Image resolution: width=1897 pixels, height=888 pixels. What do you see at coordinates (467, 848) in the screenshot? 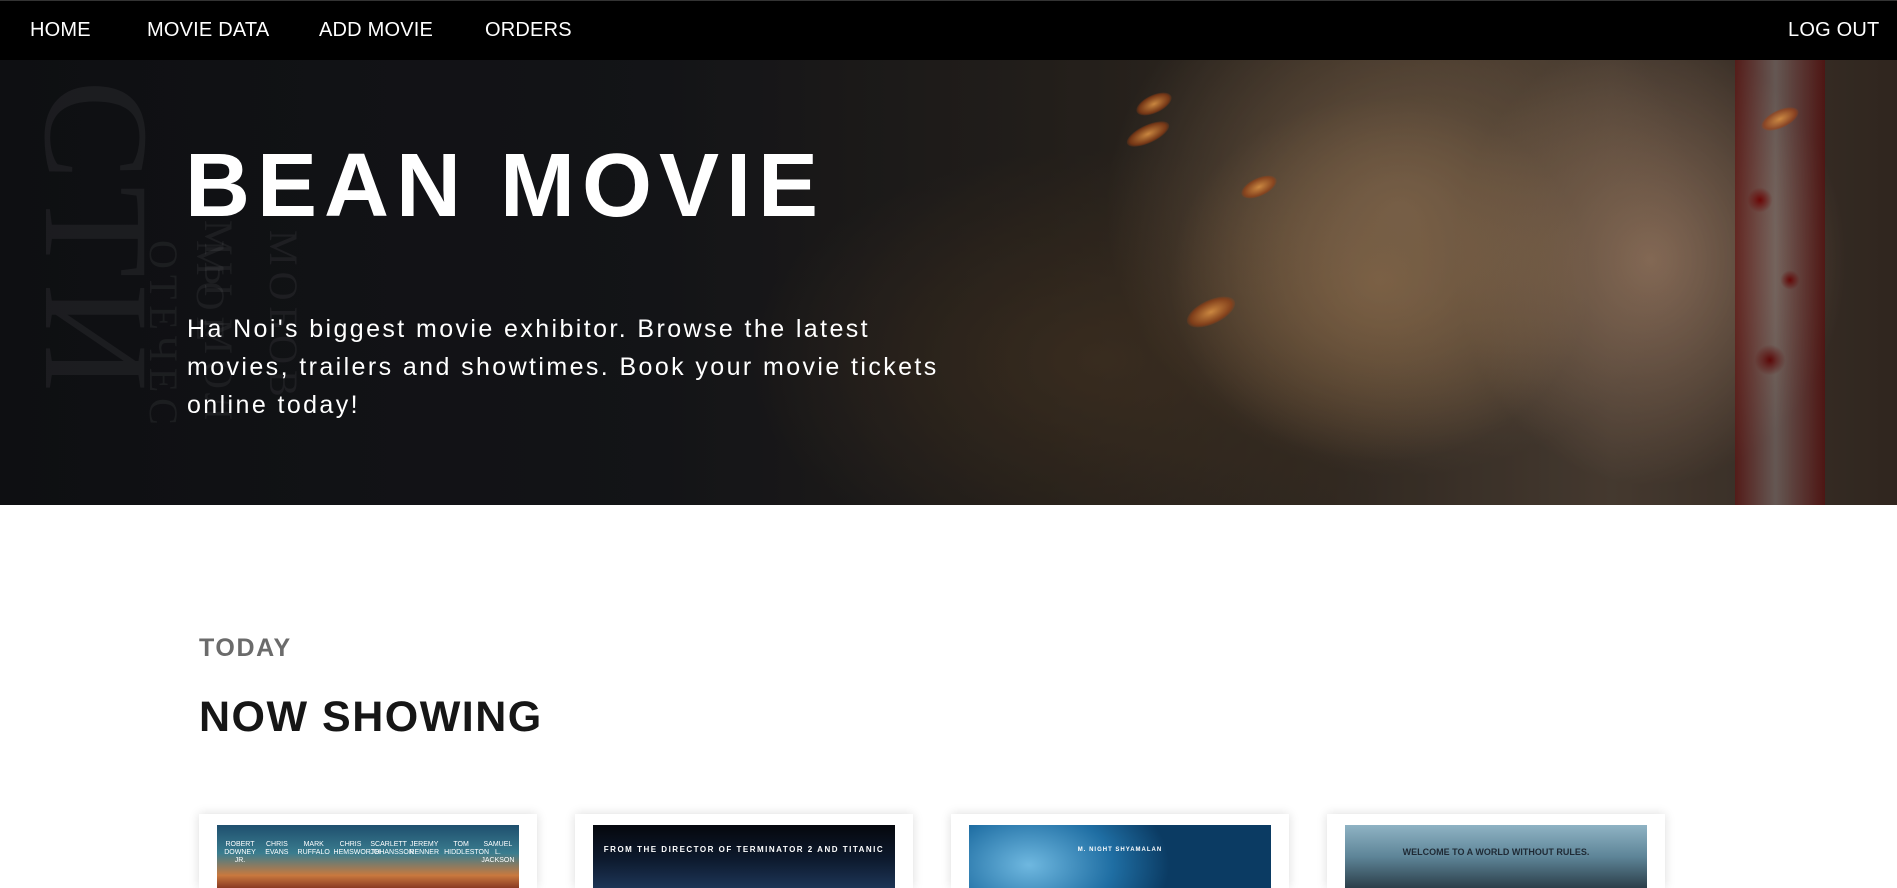
I see `cast-name: TOM HIDDLESTON` at bounding box center [467, 848].